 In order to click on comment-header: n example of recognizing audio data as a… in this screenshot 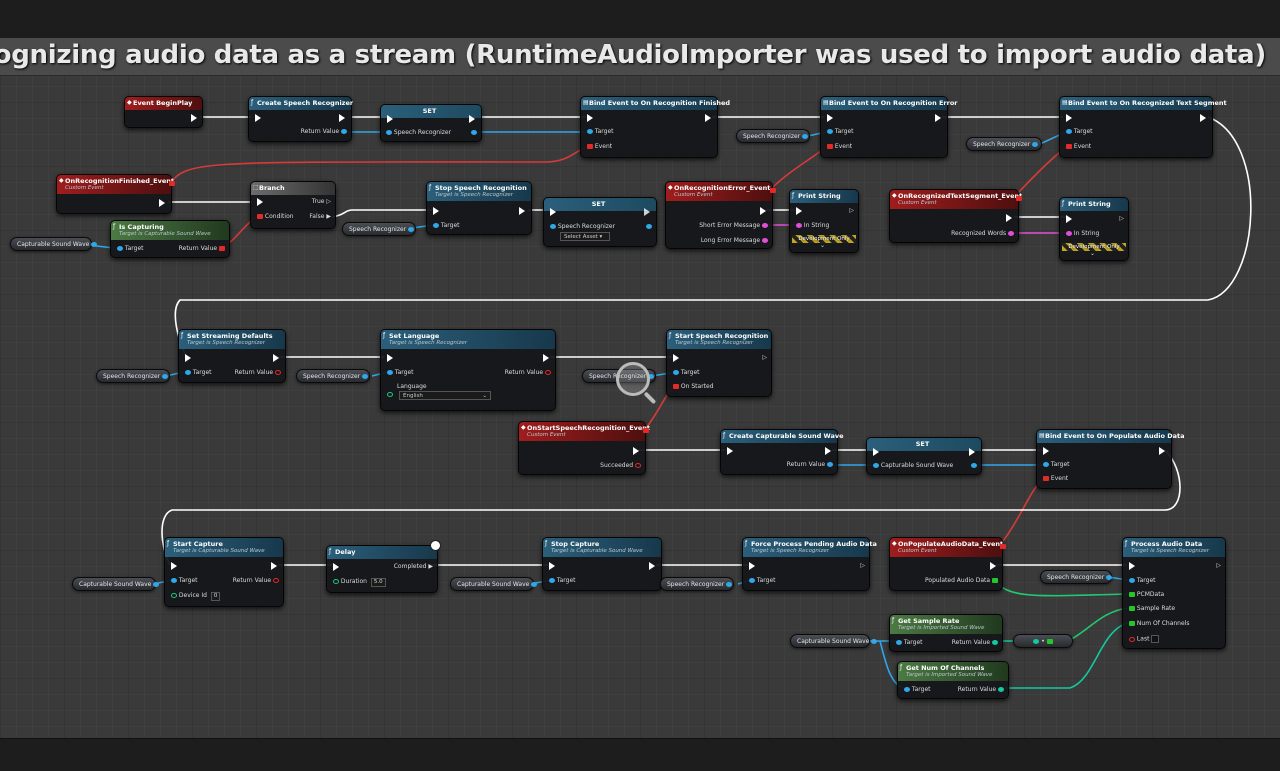, I will do `click(640, 57)`.